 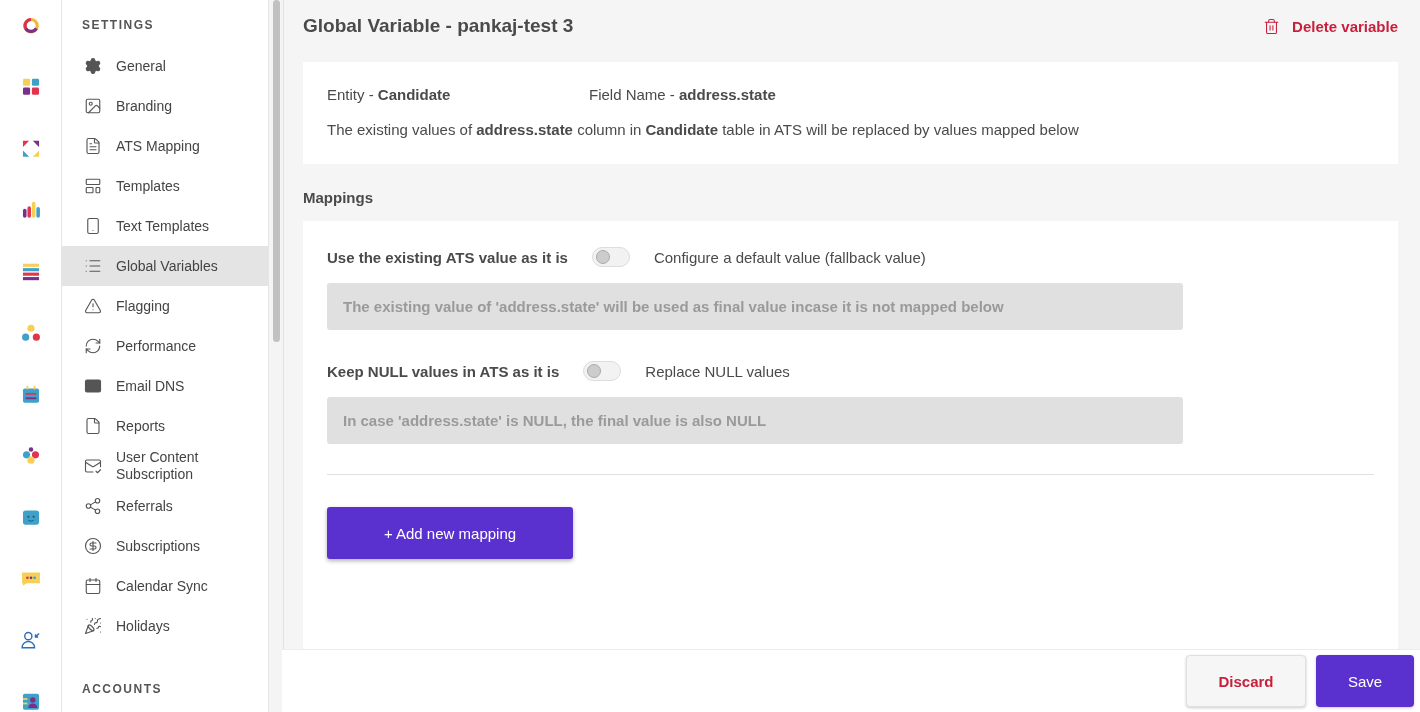 What do you see at coordinates (141, 66) in the screenshot?
I see `sidebar-item-label: General` at bounding box center [141, 66].